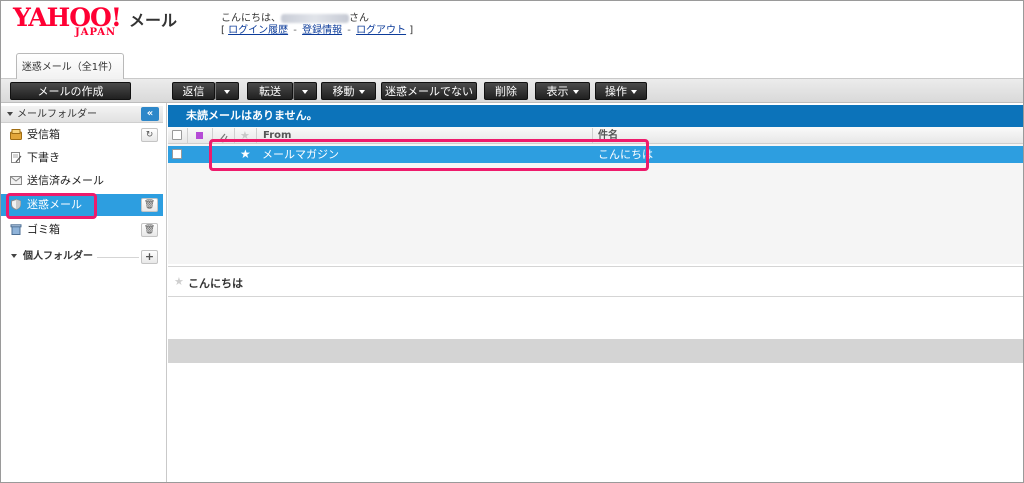 This screenshot has height=483, width=1024. I want to click on toolbar: メールの作成 返信 転送 移動 迷惑メールでない 削除 表示 操作, so click(512, 91).